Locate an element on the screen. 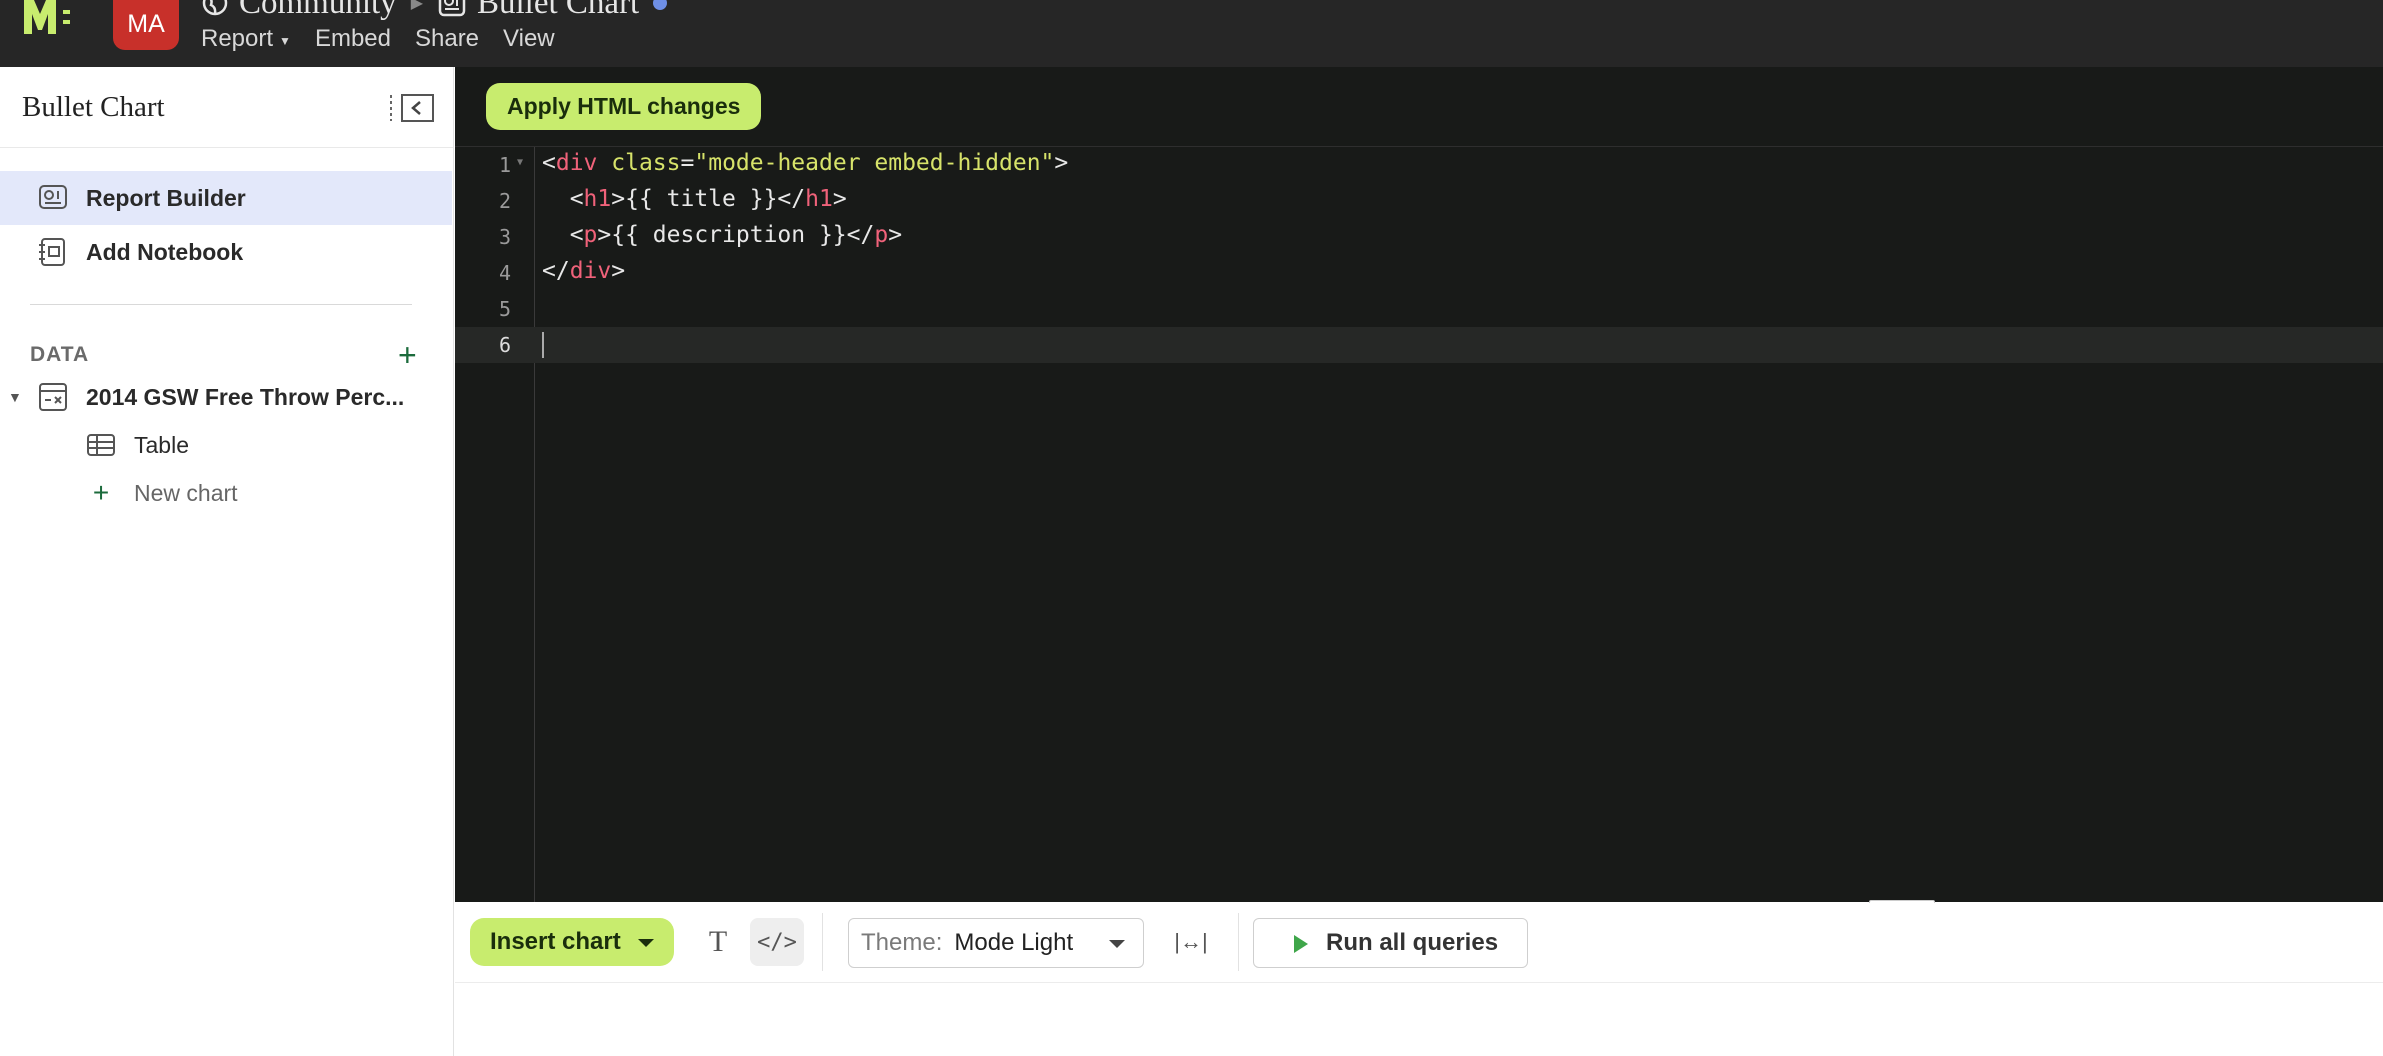  theme-label: Theme: is located at coordinates (902, 942).